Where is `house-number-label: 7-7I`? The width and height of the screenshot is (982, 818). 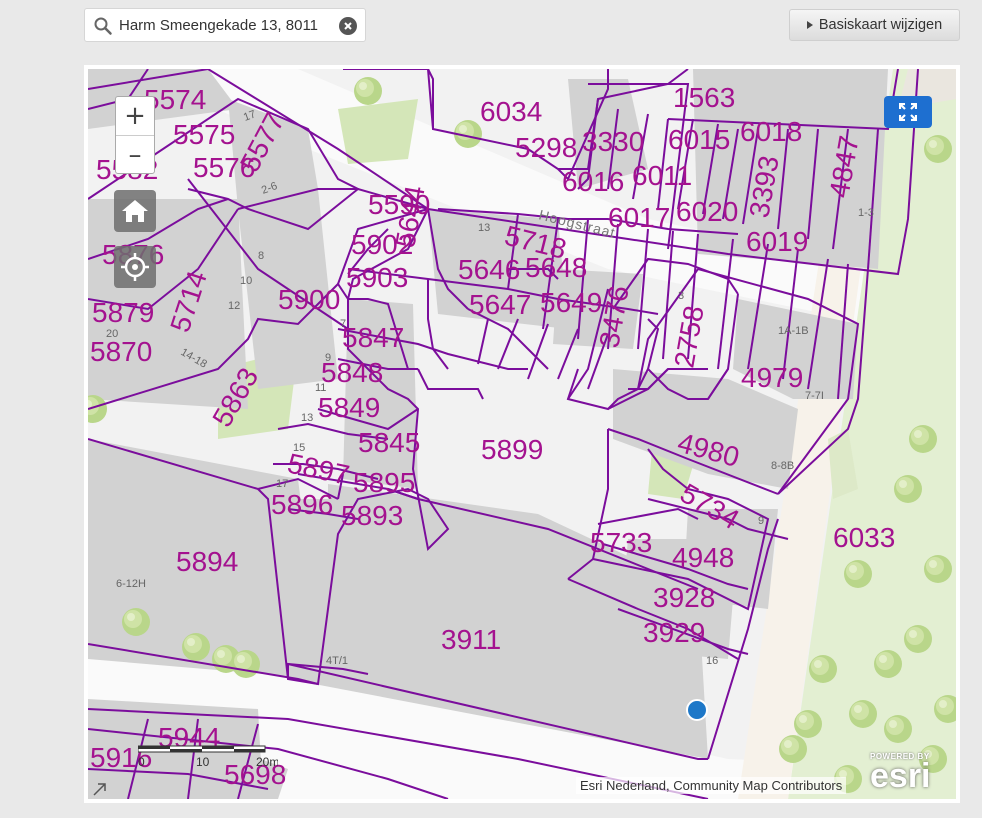 house-number-label: 7-7I is located at coordinates (814, 396).